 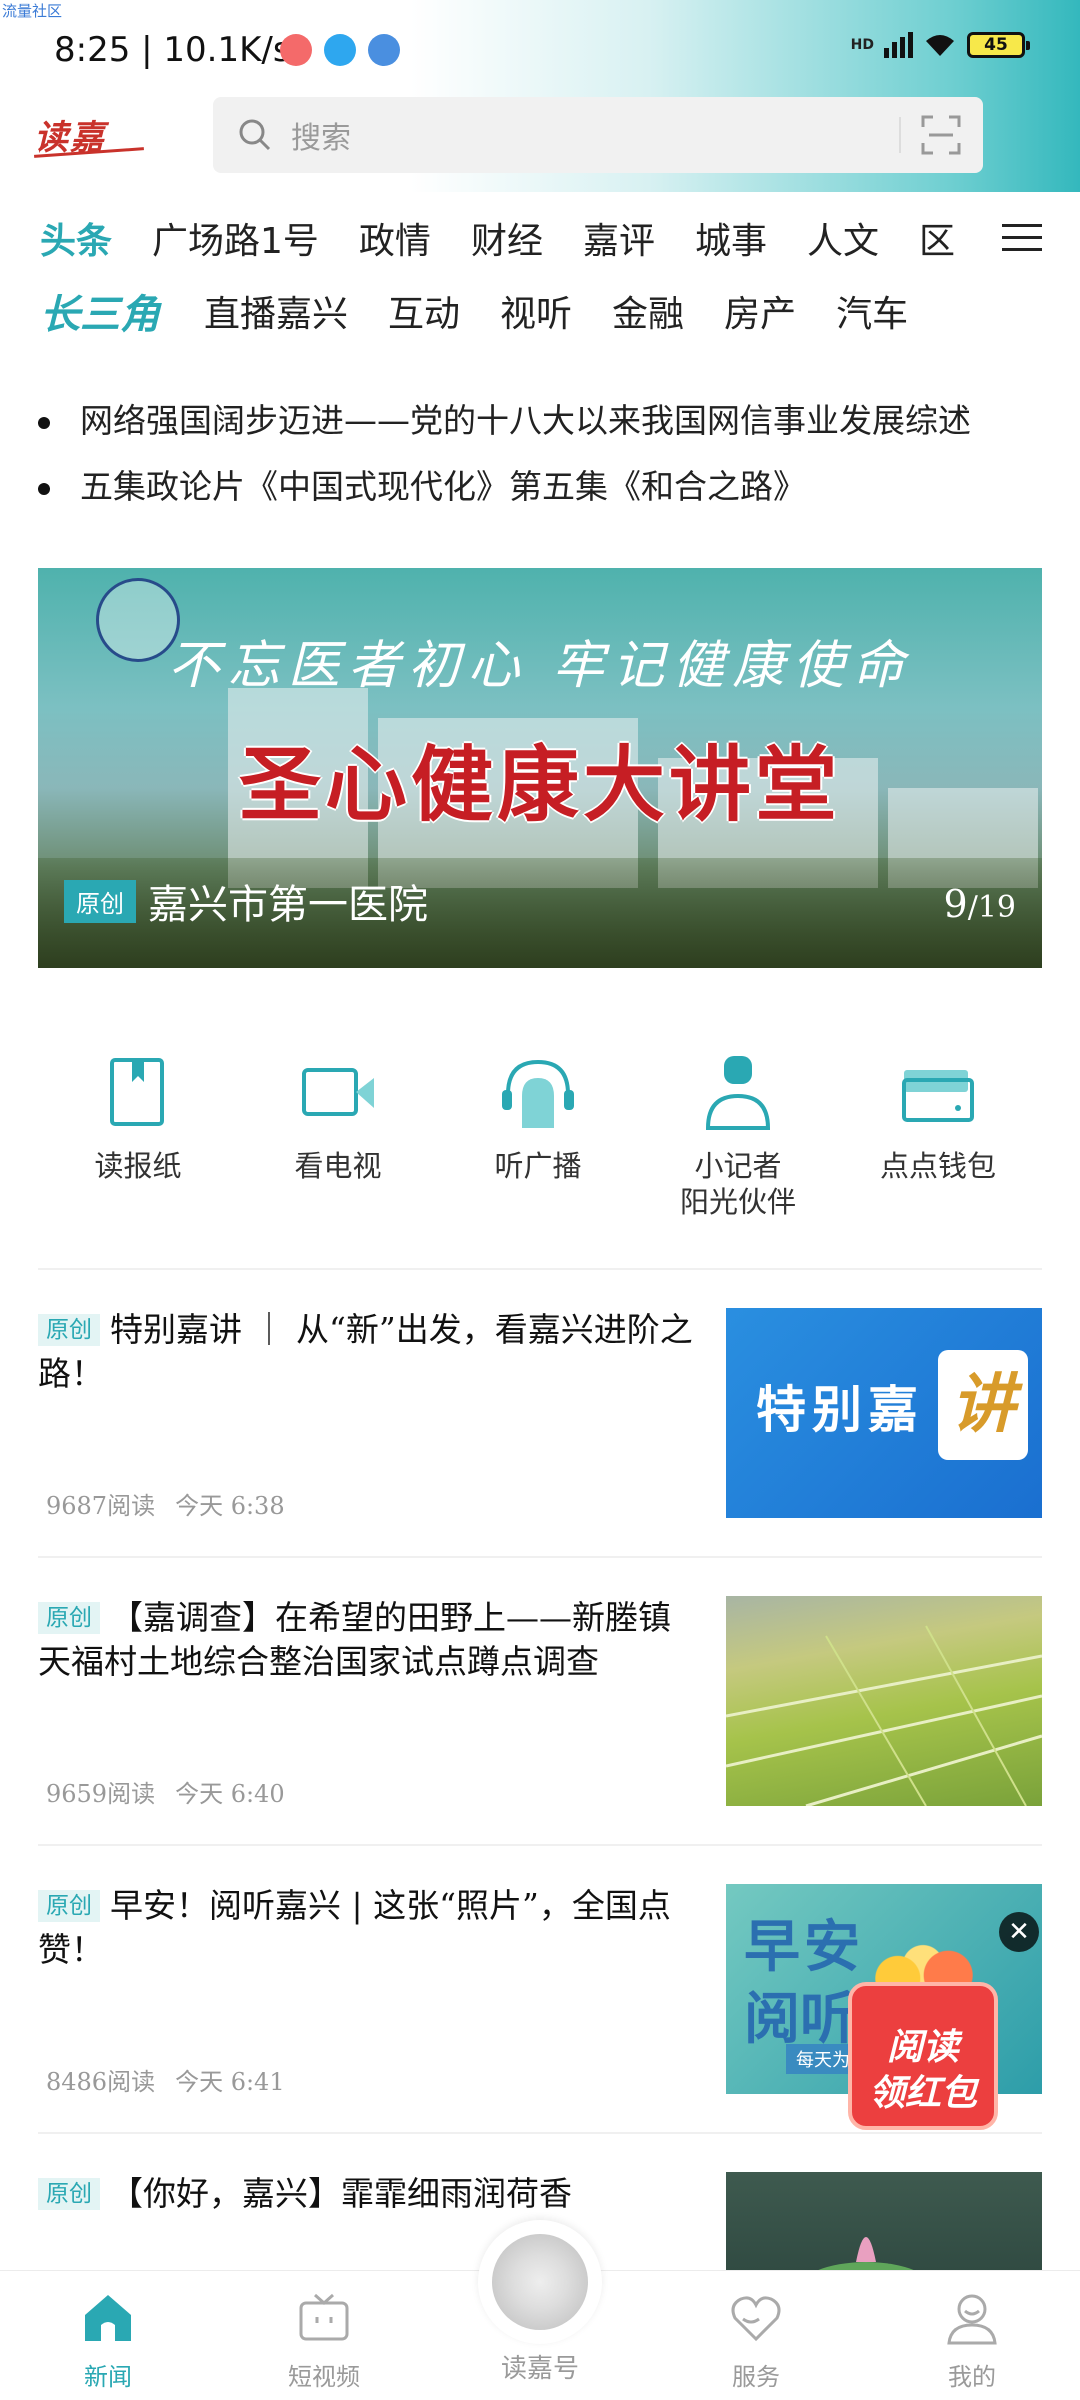 What do you see at coordinates (840, 1410) in the screenshot?
I see `thumbnail-text: 特别嘉` at bounding box center [840, 1410].